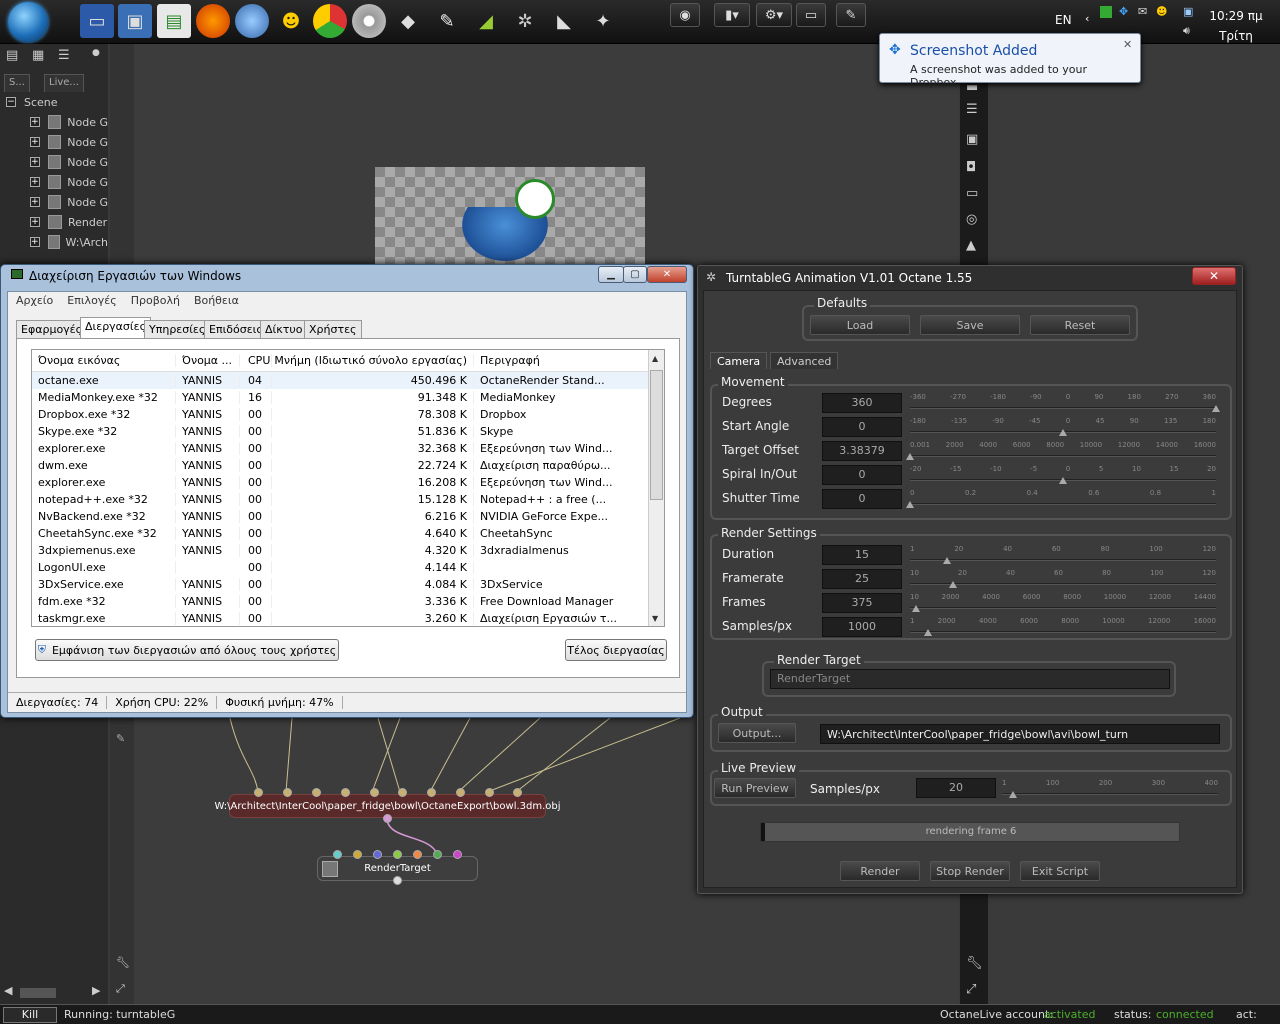 Image resolution: width=1280 pixels, height=1024 pixels. What do you see at coordinates (52, 329) in the screenshot?
I see `tab-0: Εφαρμογές` at bounding box center [52, 329].